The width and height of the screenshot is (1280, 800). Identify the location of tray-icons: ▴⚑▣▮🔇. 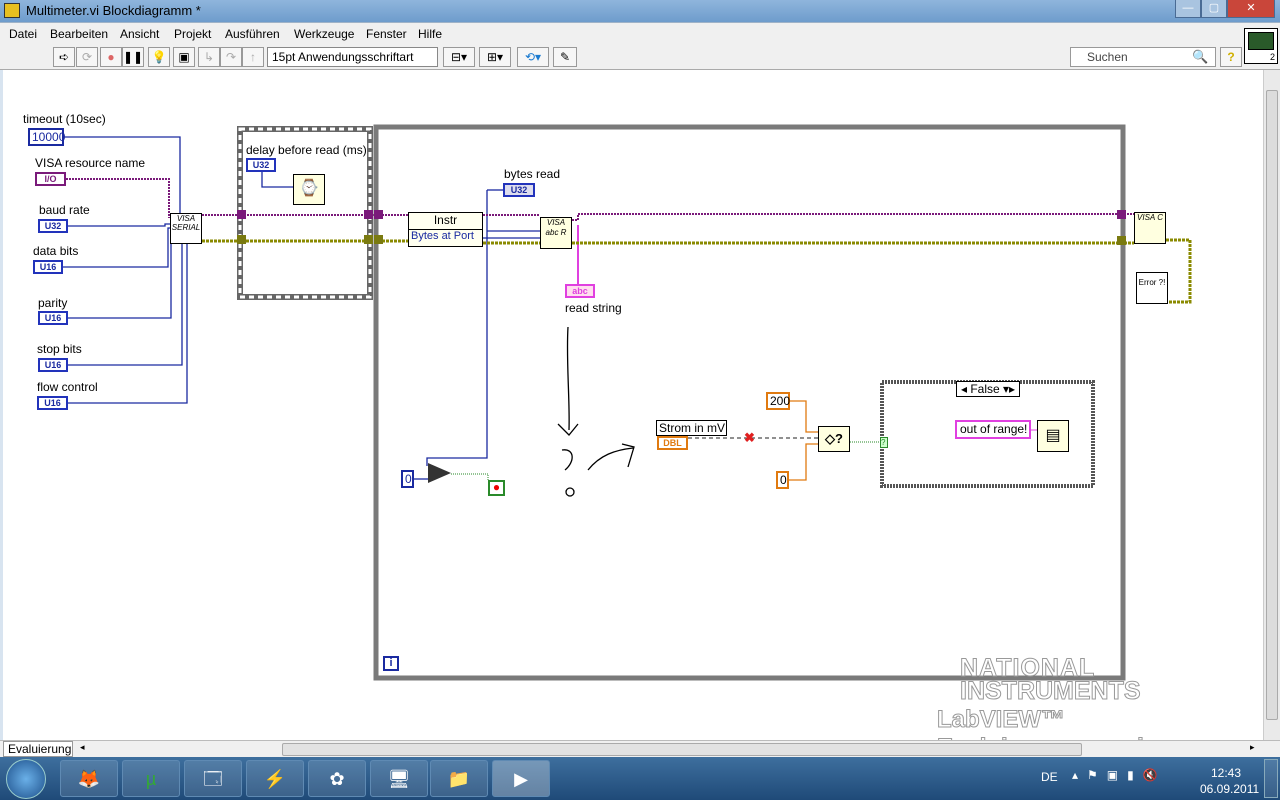
(1119, 775).